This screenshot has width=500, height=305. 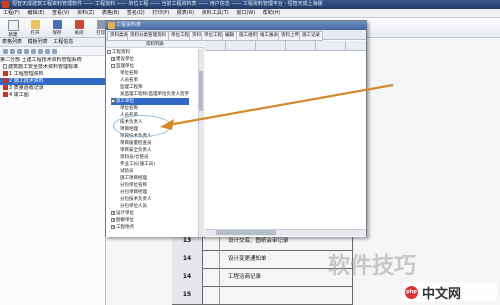 What do you see at coordinates (372, 266) in the screenshot?
I see `watermark-text: 软件技巧` at bounding box center [372, 266].